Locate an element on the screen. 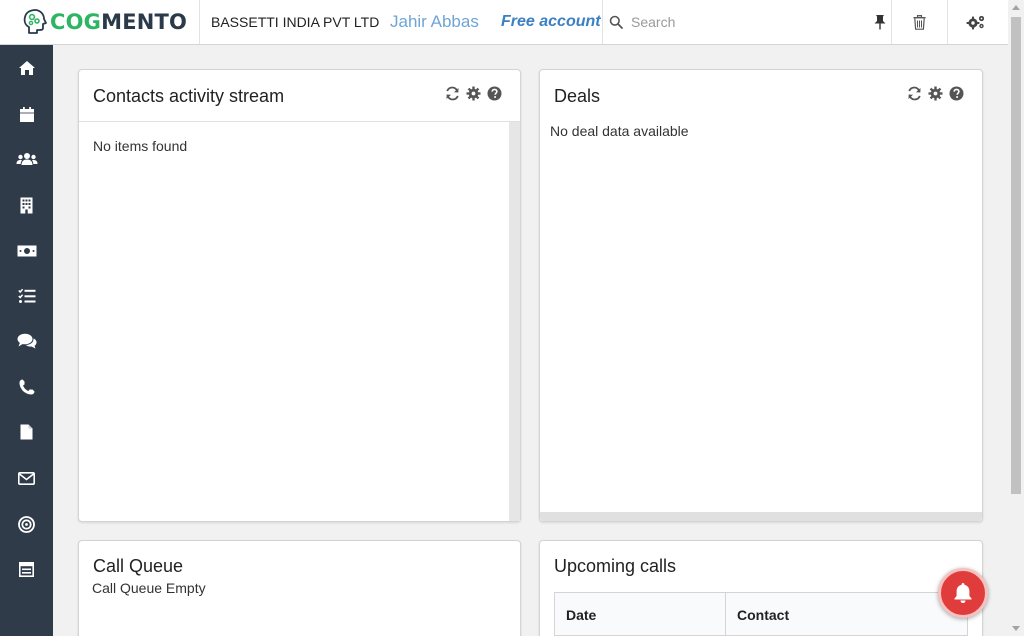 This screenshot has height=636, width=1024. tasks-icon is located at coordinates (26, 295).